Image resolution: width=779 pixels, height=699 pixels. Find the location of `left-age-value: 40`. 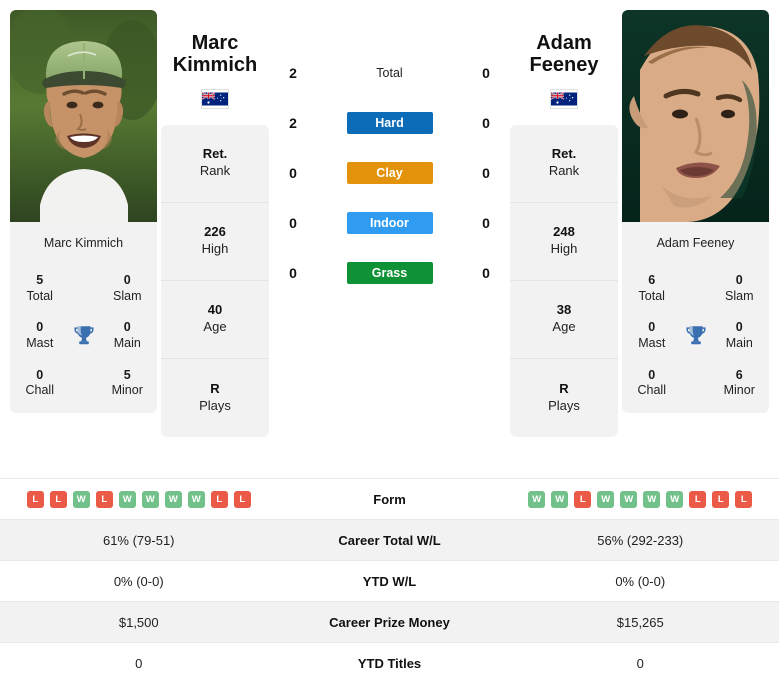

left-age-value: 40 is located at coordinates (215, 310).